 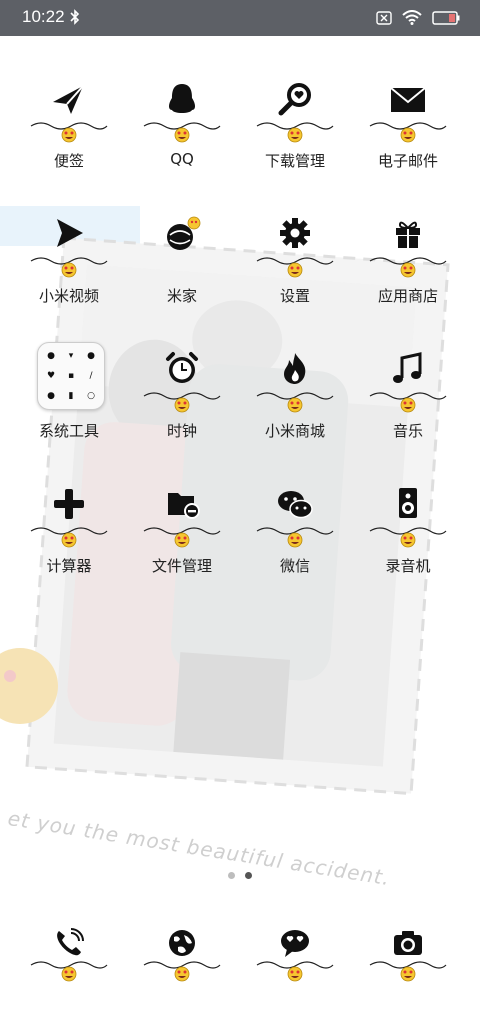 I want to click on sphere-icon, so click(x=184, y=233).